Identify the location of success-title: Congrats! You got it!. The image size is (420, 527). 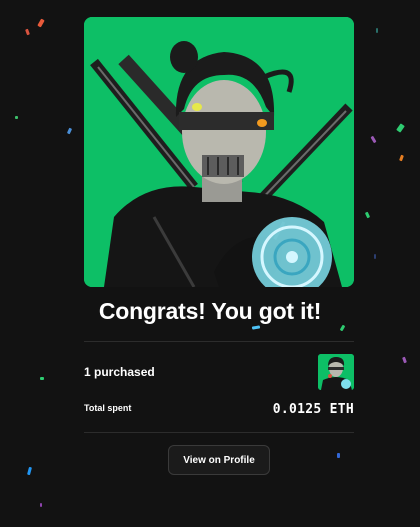
(210, 311).